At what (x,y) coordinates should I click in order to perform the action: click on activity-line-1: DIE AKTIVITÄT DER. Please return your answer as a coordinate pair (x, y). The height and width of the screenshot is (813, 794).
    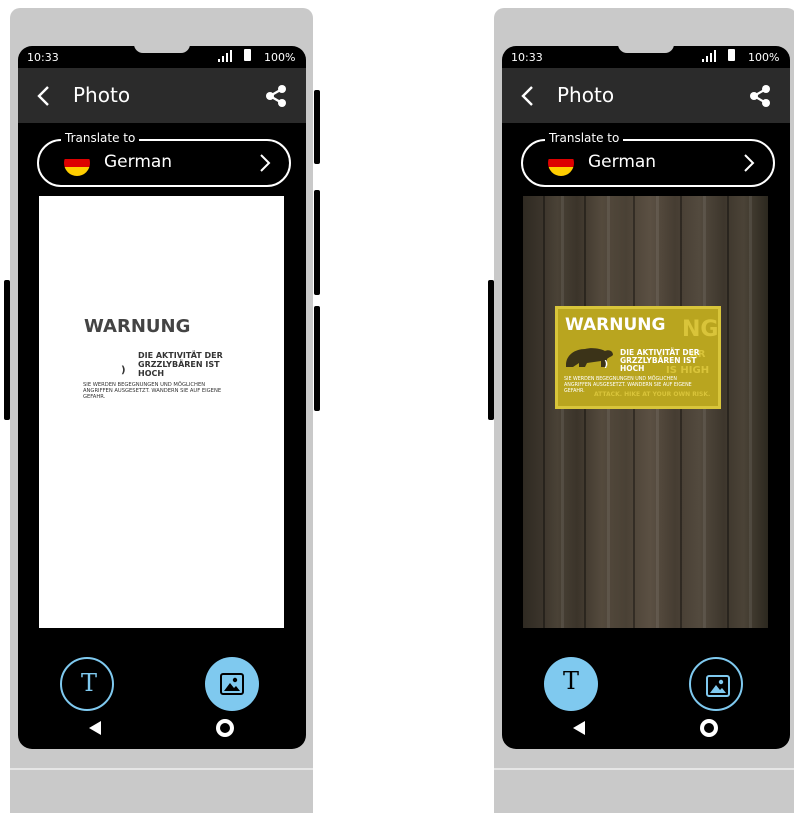
    Looking at the image, I should click on (180, 355).